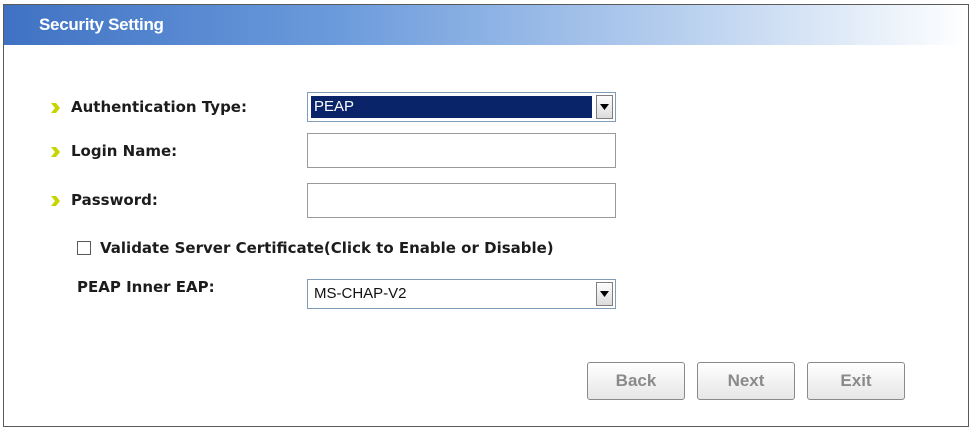 The height and width of the screenshot is (429, 973). I want to click on login-name-label: Login Name:, so click(124, 151).